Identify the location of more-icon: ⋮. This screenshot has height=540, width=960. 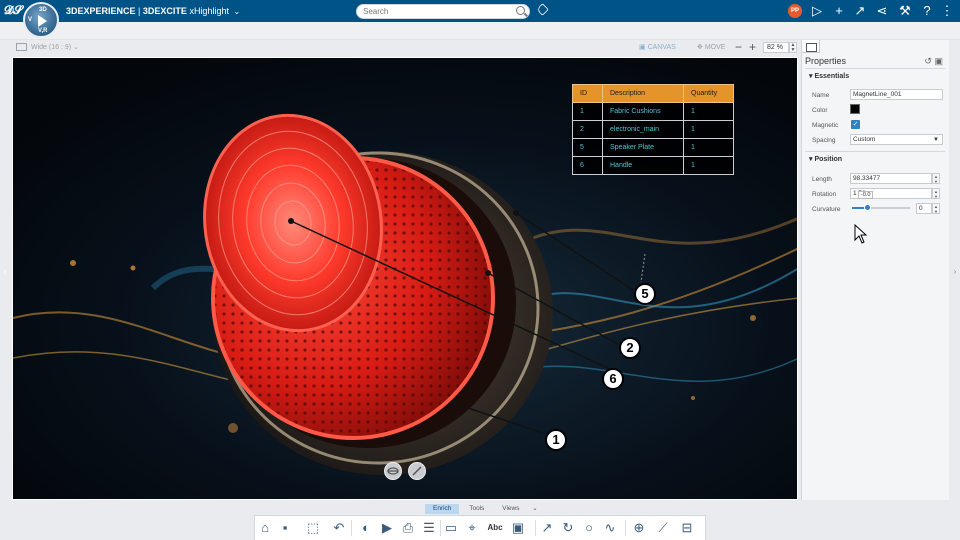
(947, 11).